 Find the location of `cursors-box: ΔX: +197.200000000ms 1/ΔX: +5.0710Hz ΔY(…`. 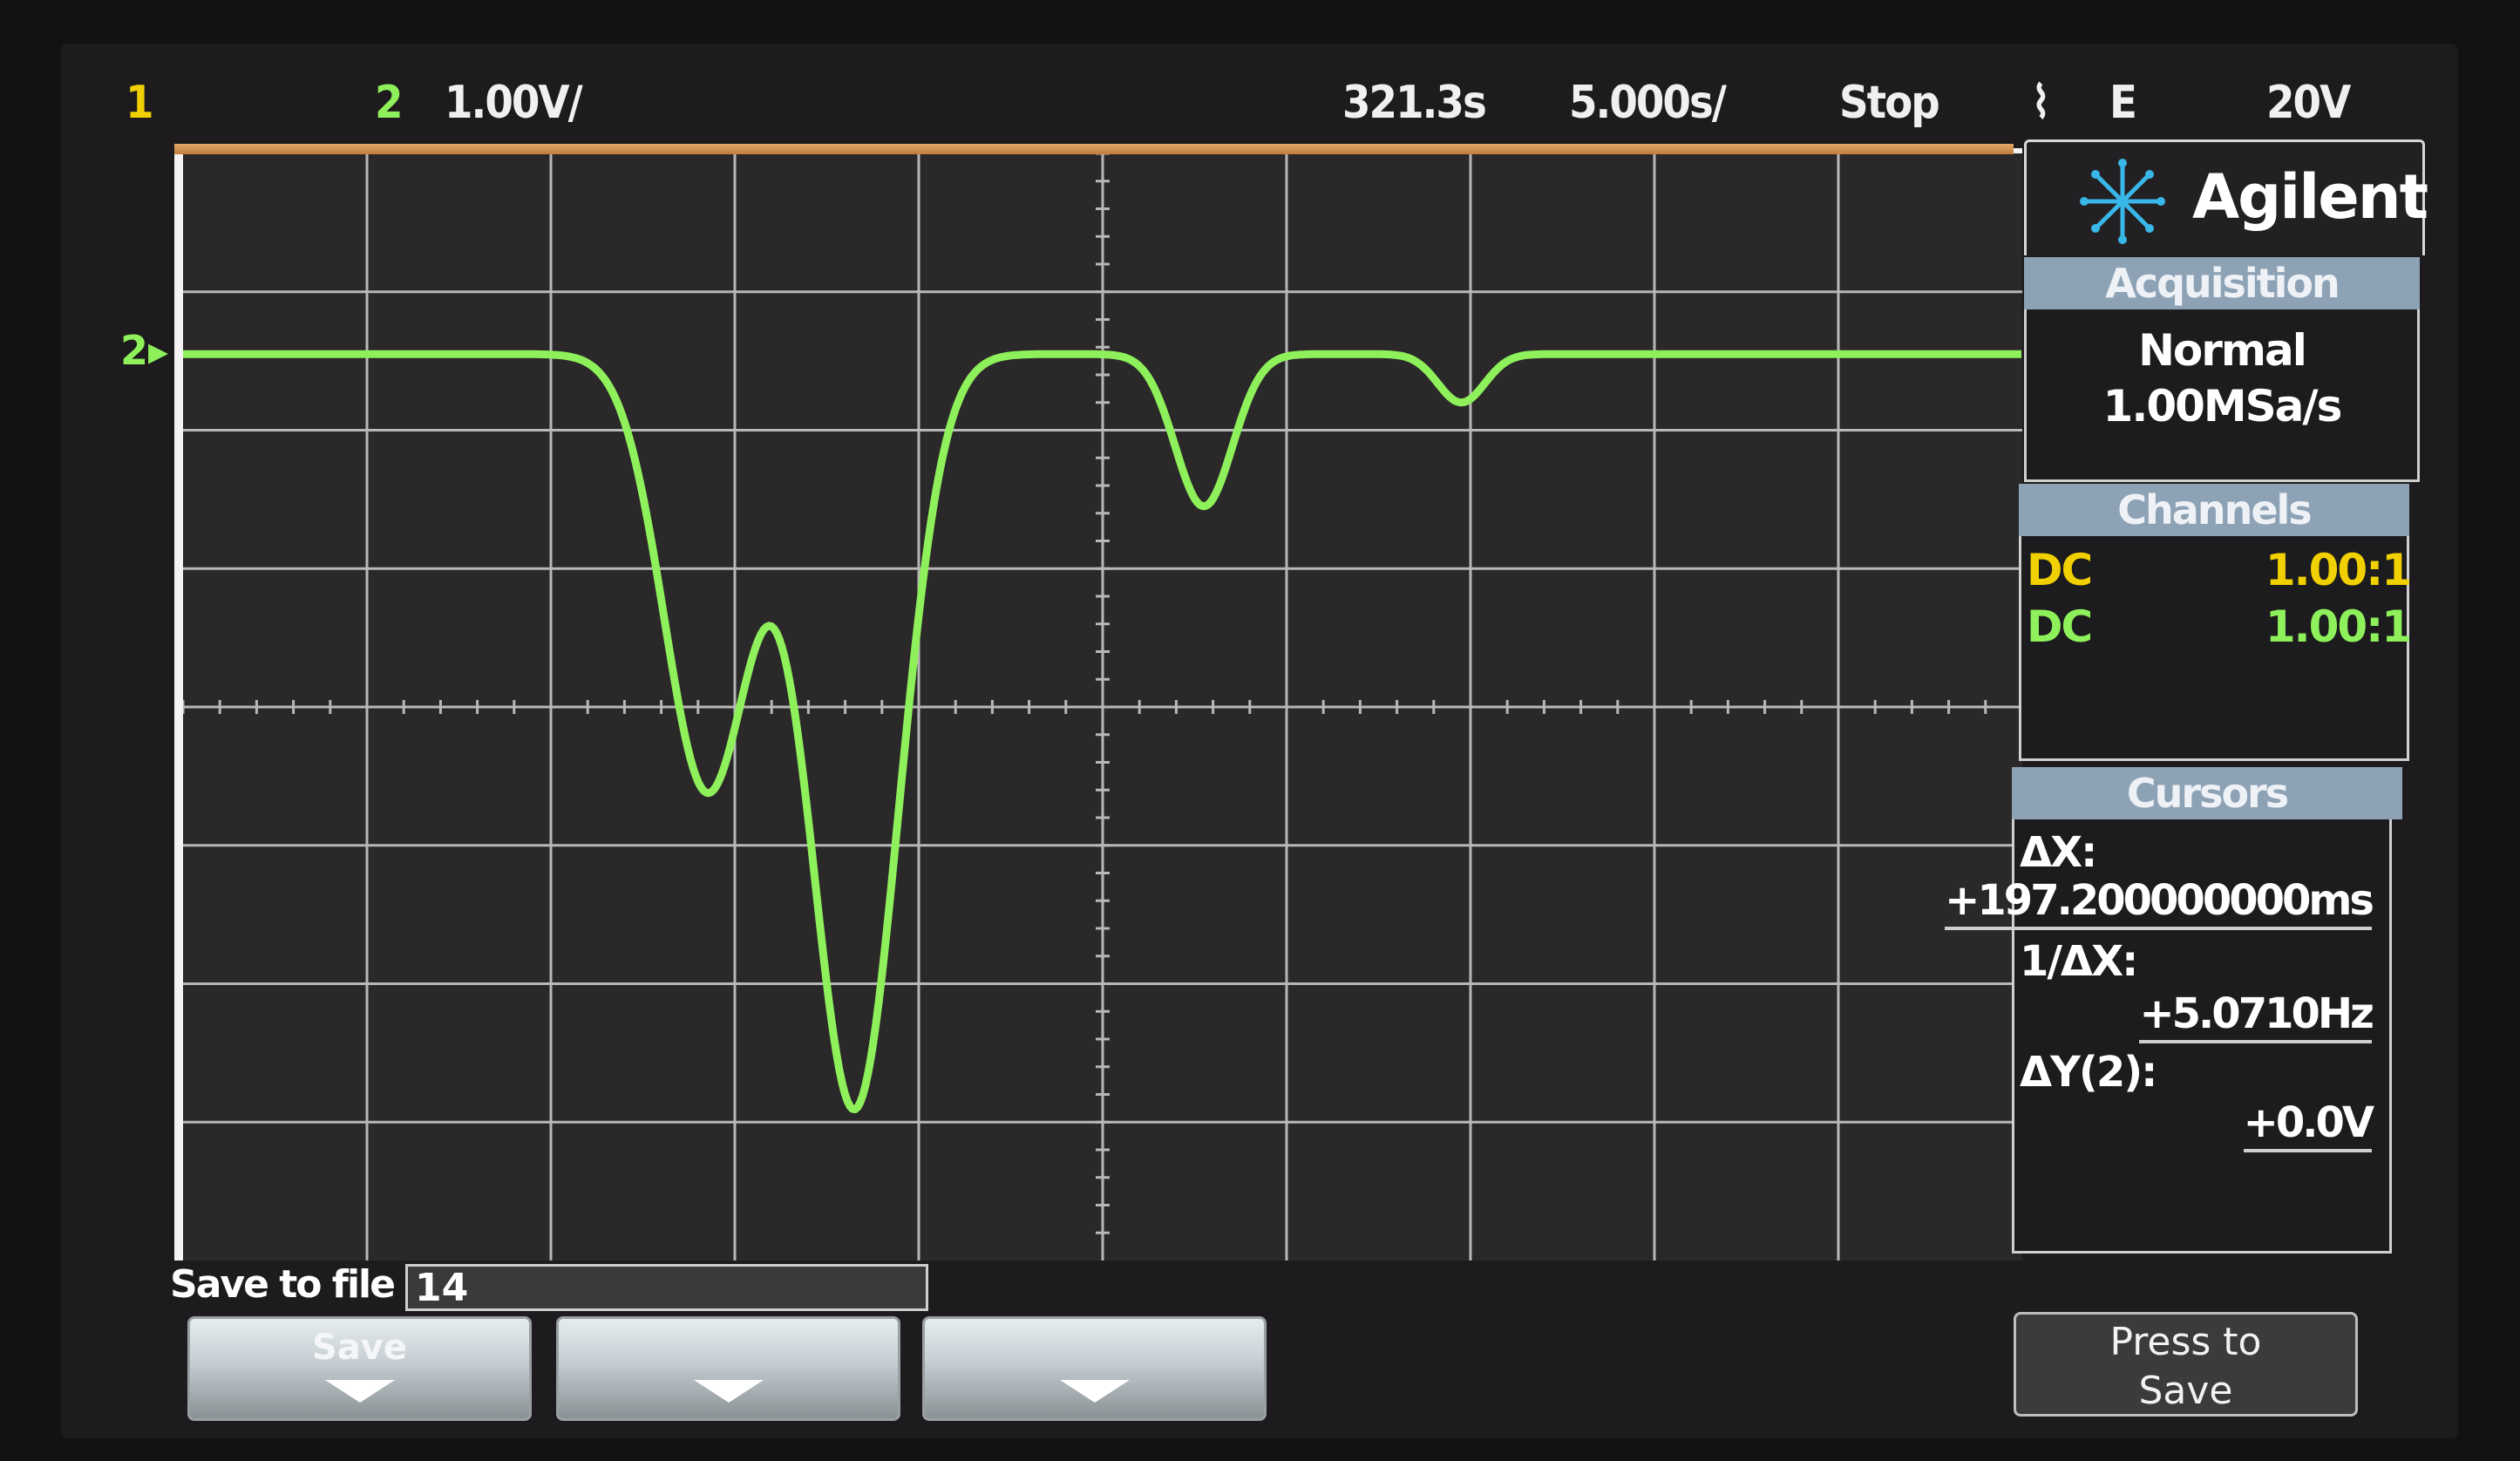

cursors-box: ΔX: +197.200000000ms 1/ΔX: +5.0710Hz ΔY(… is located at coordinates (2168, 1036).